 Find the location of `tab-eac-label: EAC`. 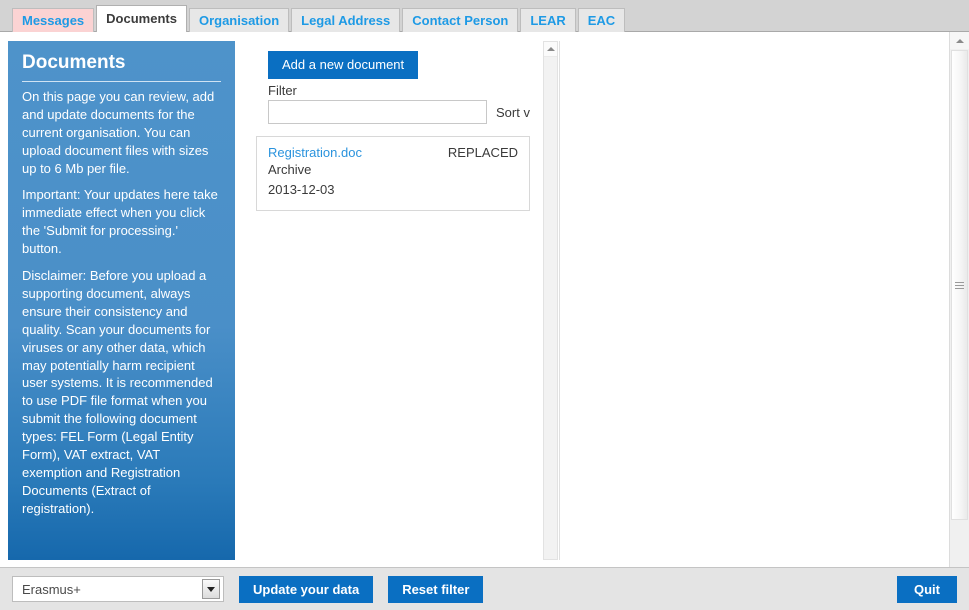

tab-eac-label: EAC is located at coordinates (601, 20).